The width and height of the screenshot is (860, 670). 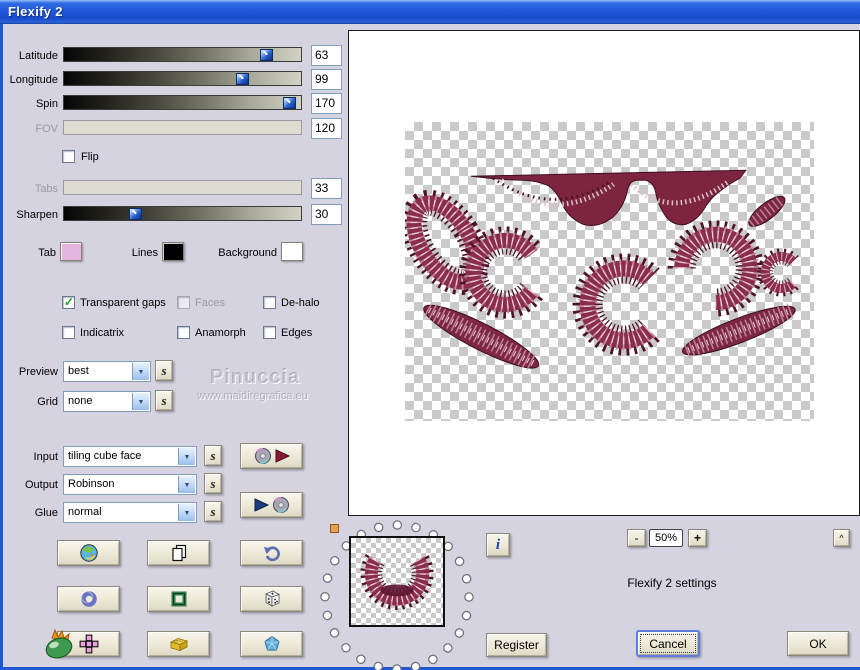 I want to click on output-shuffle-button: s, so click(x=213, y=483).